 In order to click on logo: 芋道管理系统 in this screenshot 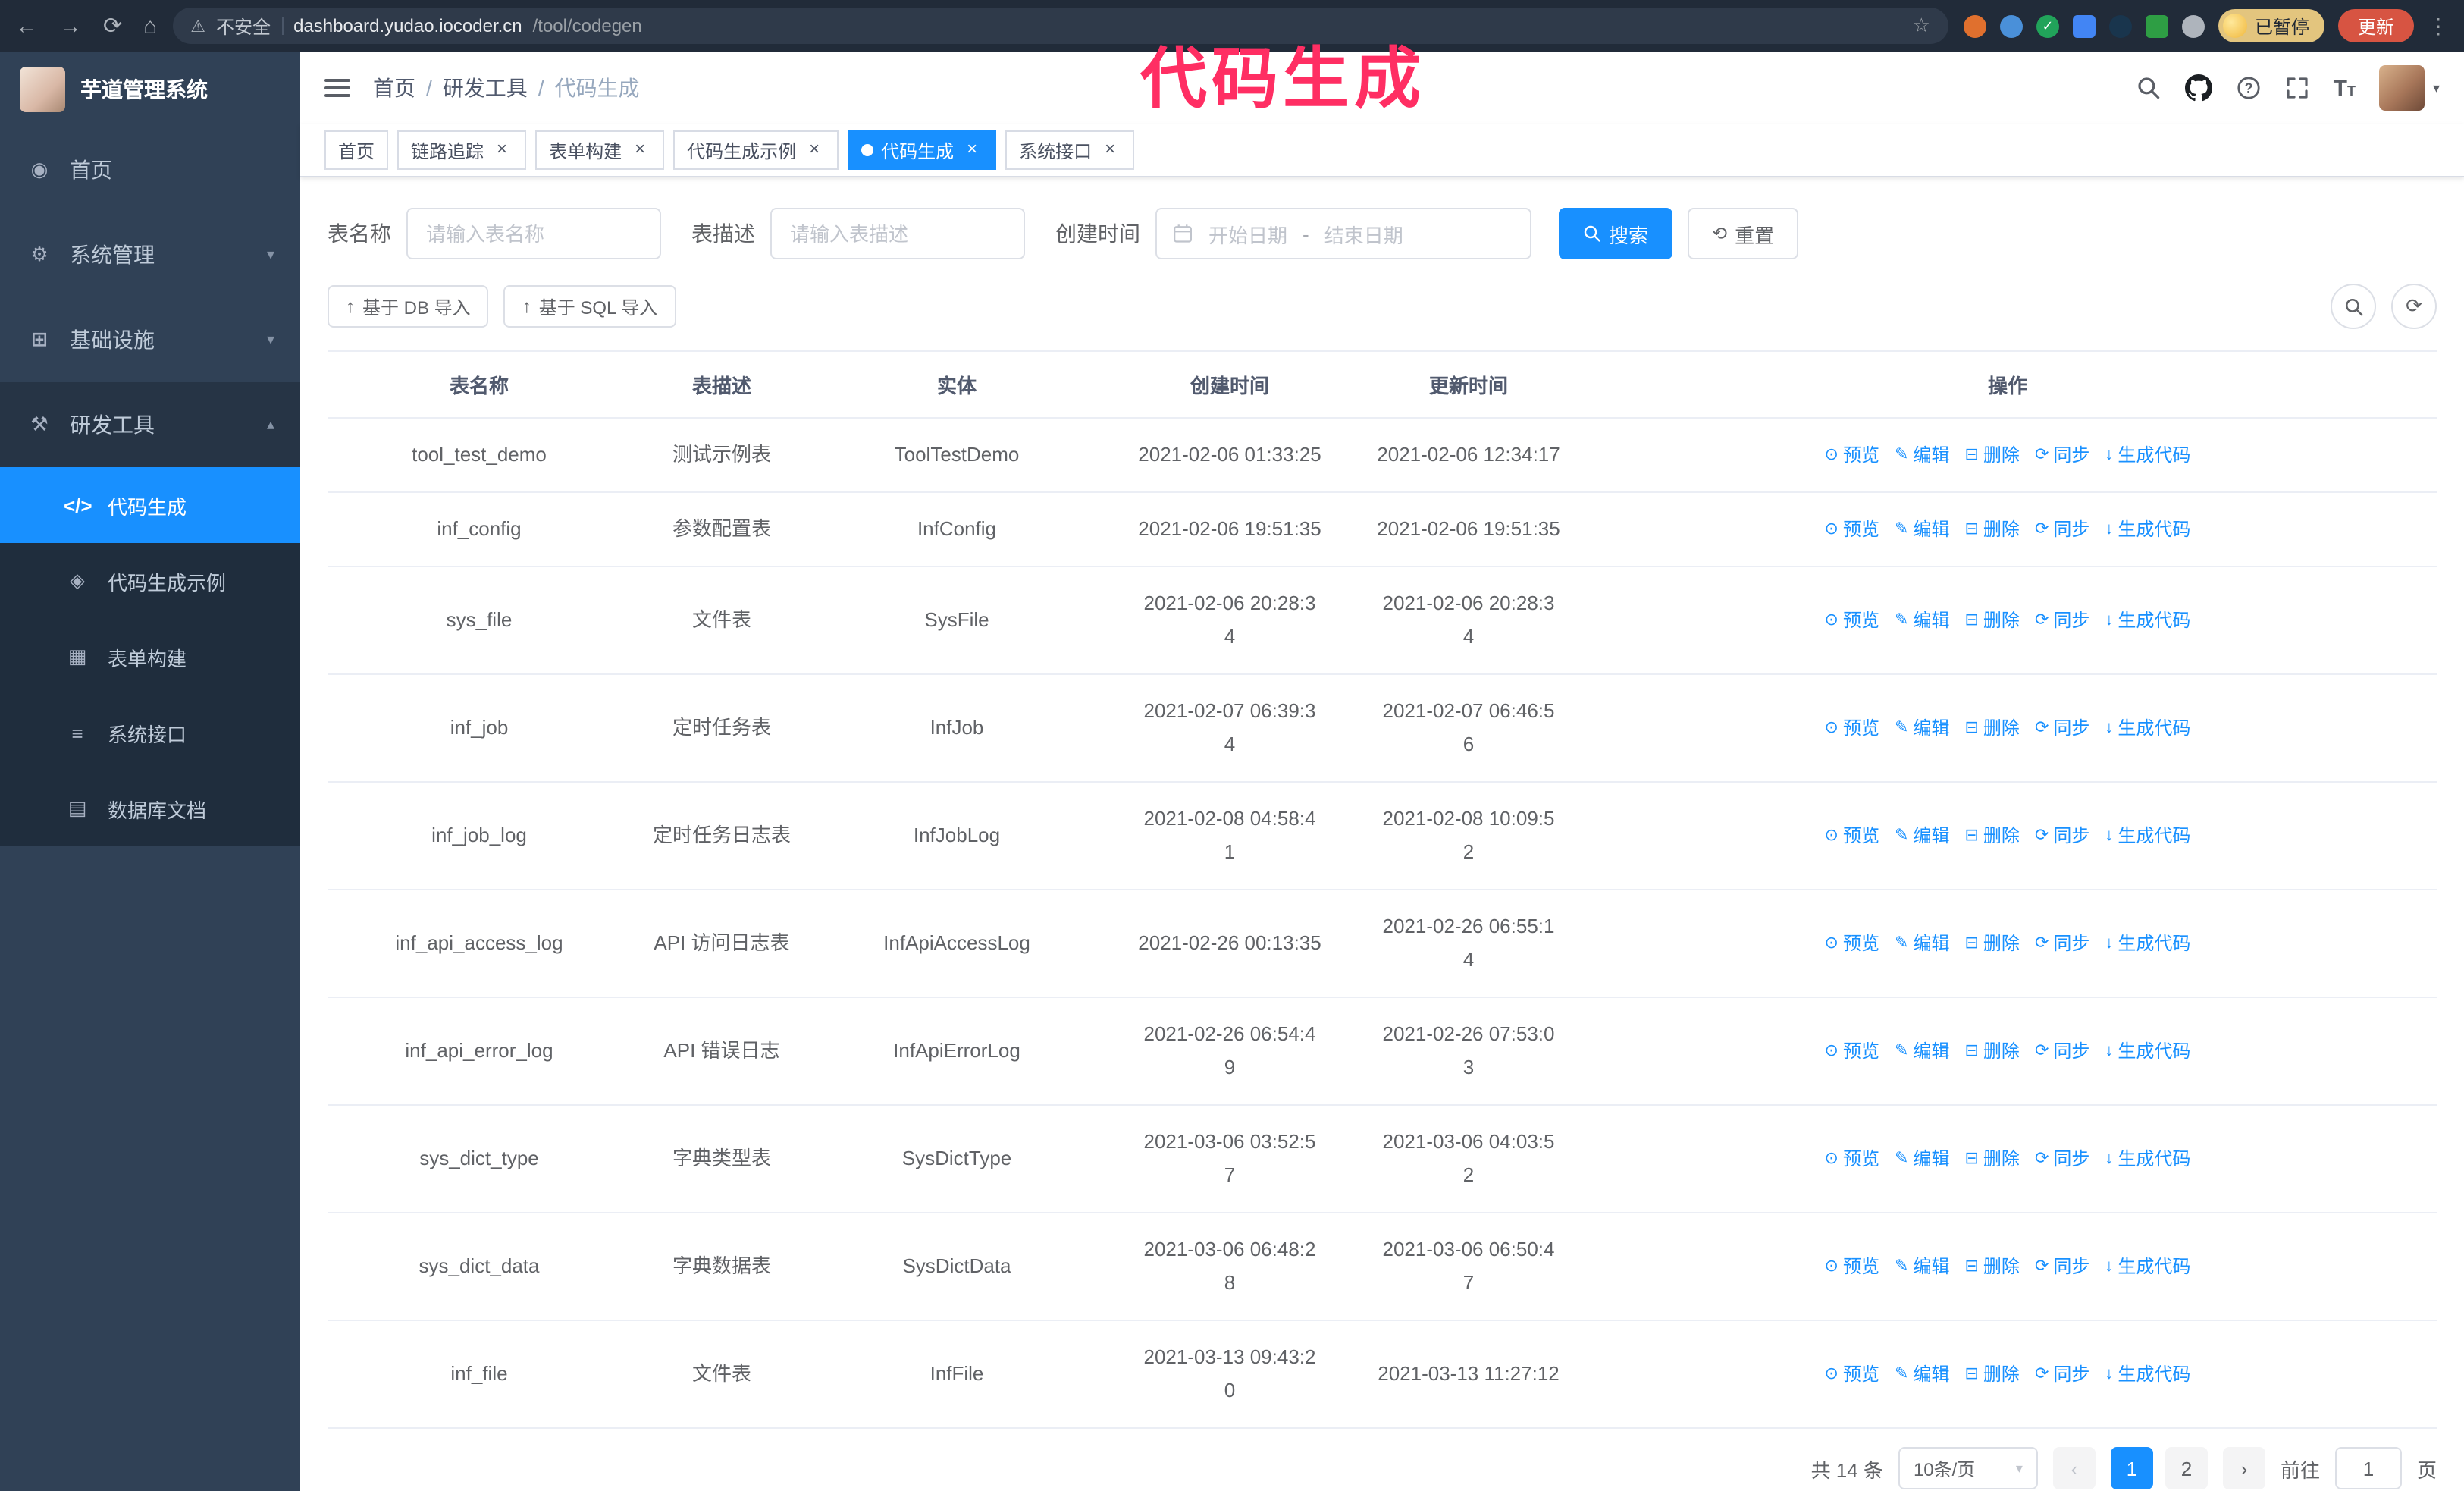, I will do `click(150, 89)`.